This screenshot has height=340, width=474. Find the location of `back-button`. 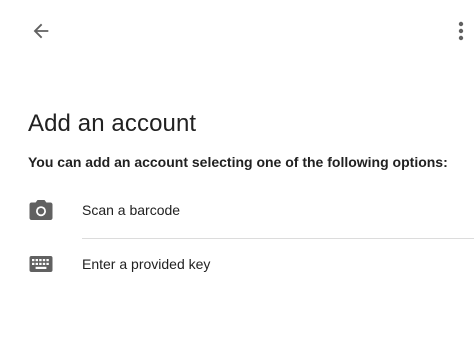

back-button is located at coordinates (41, 31).